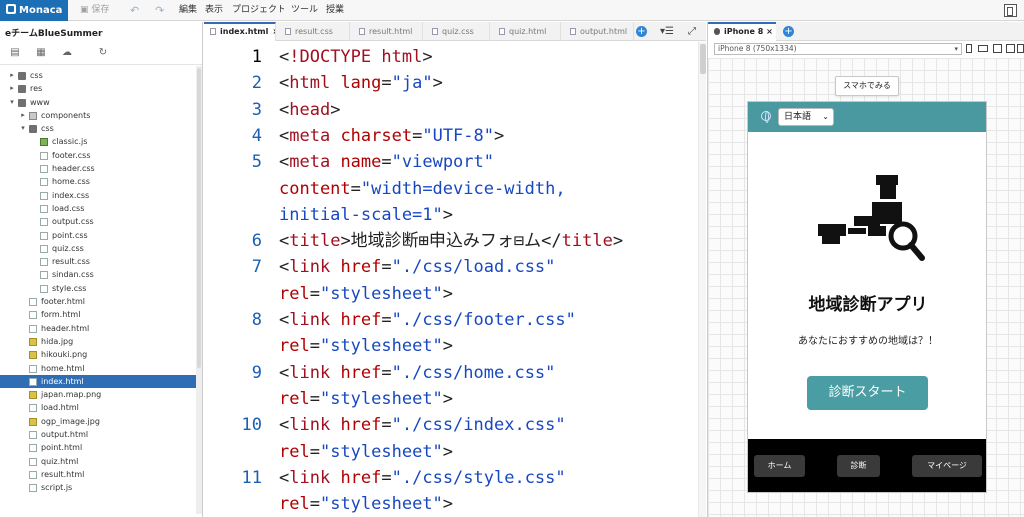  I want to click on tree-file: home.html, so click(98, 368).